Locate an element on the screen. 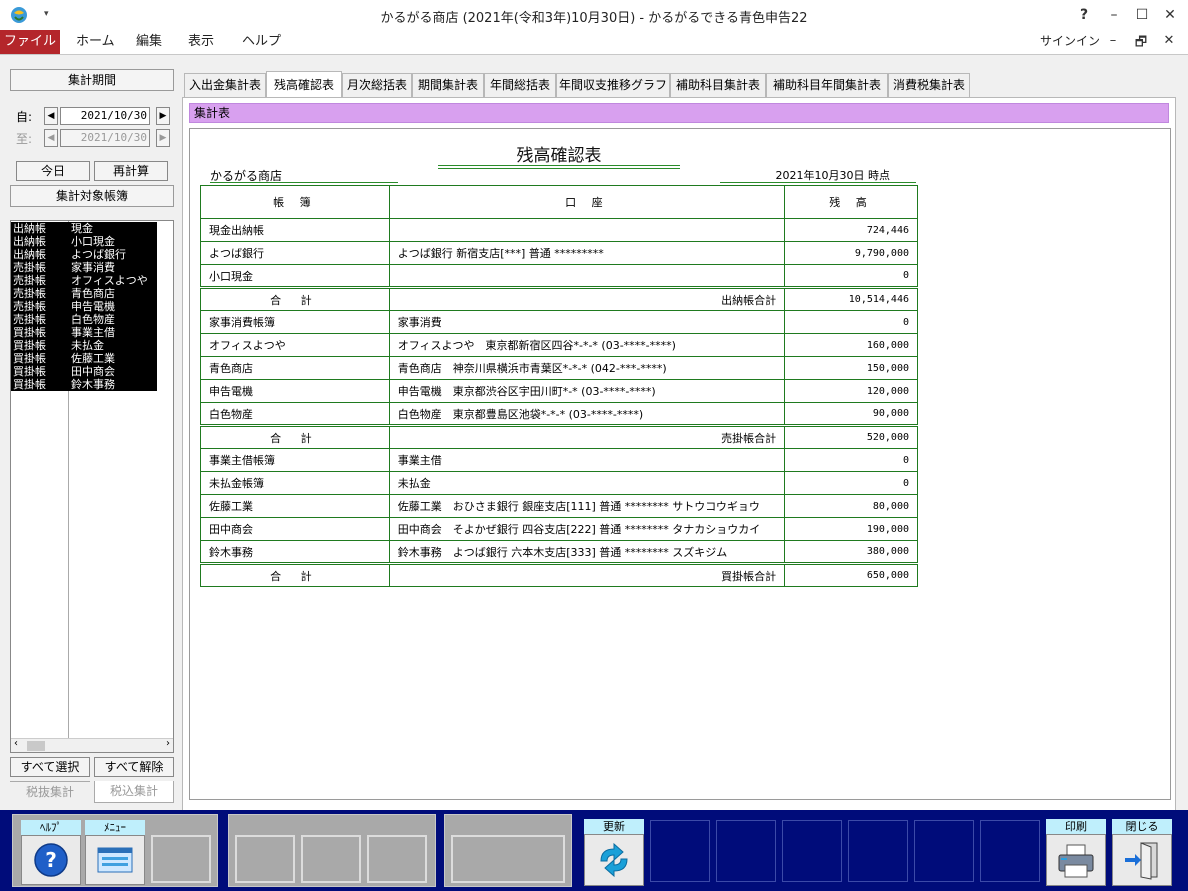 The width and height of the screenshot is (1188, 891). as-of-date: 2021年10月30日 時点 is located at coordinates (818, 175).